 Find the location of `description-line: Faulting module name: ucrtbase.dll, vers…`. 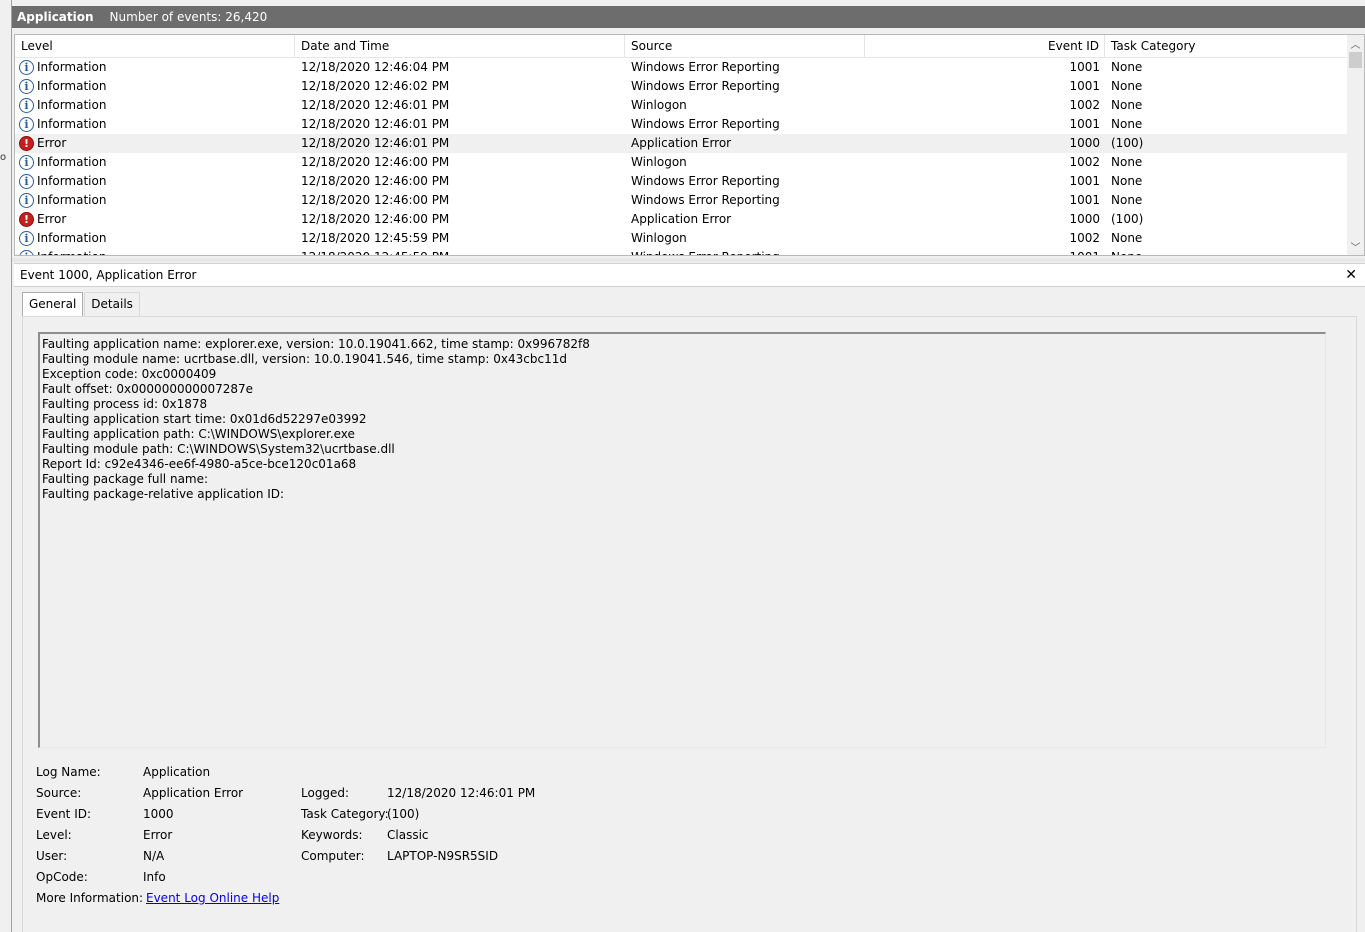

description-line: Faulting module name: ucrtbase.dll, vers… is located at coordinates (304, 359).